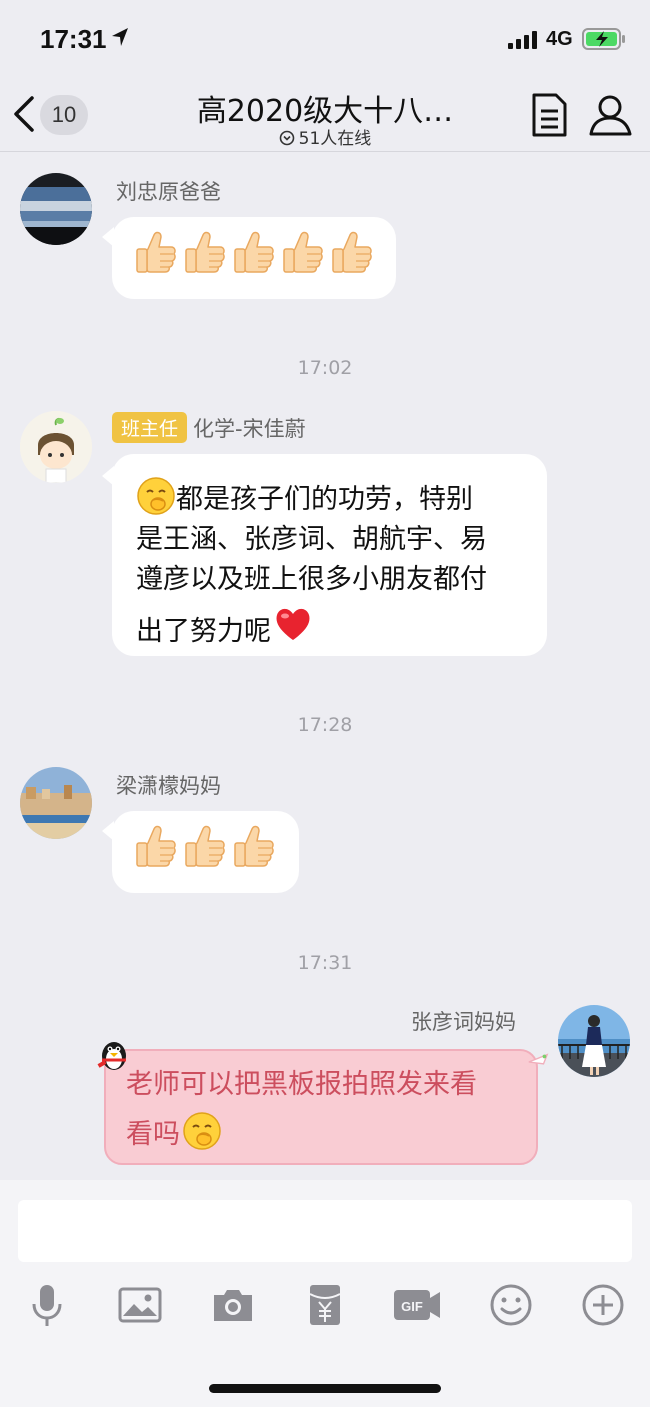 The width and height of the screenshot is (650, 1407). What do you see at coordinates (325, 1231) in the screenshot?
I see `message-input` at bounding box center [325, 1231].